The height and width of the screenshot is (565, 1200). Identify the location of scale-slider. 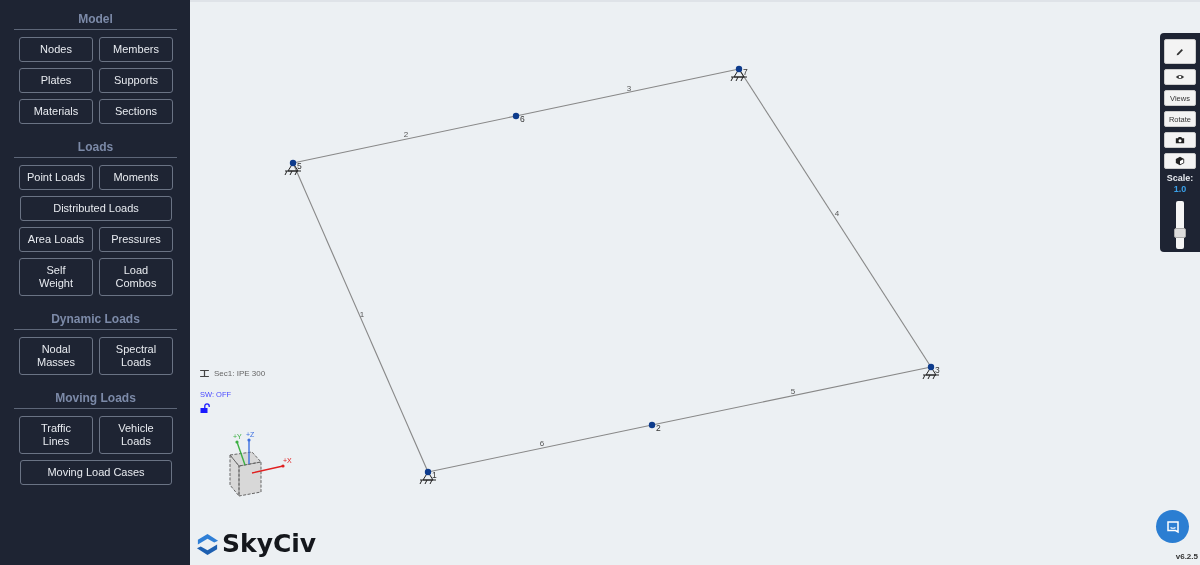
(1180, 225).